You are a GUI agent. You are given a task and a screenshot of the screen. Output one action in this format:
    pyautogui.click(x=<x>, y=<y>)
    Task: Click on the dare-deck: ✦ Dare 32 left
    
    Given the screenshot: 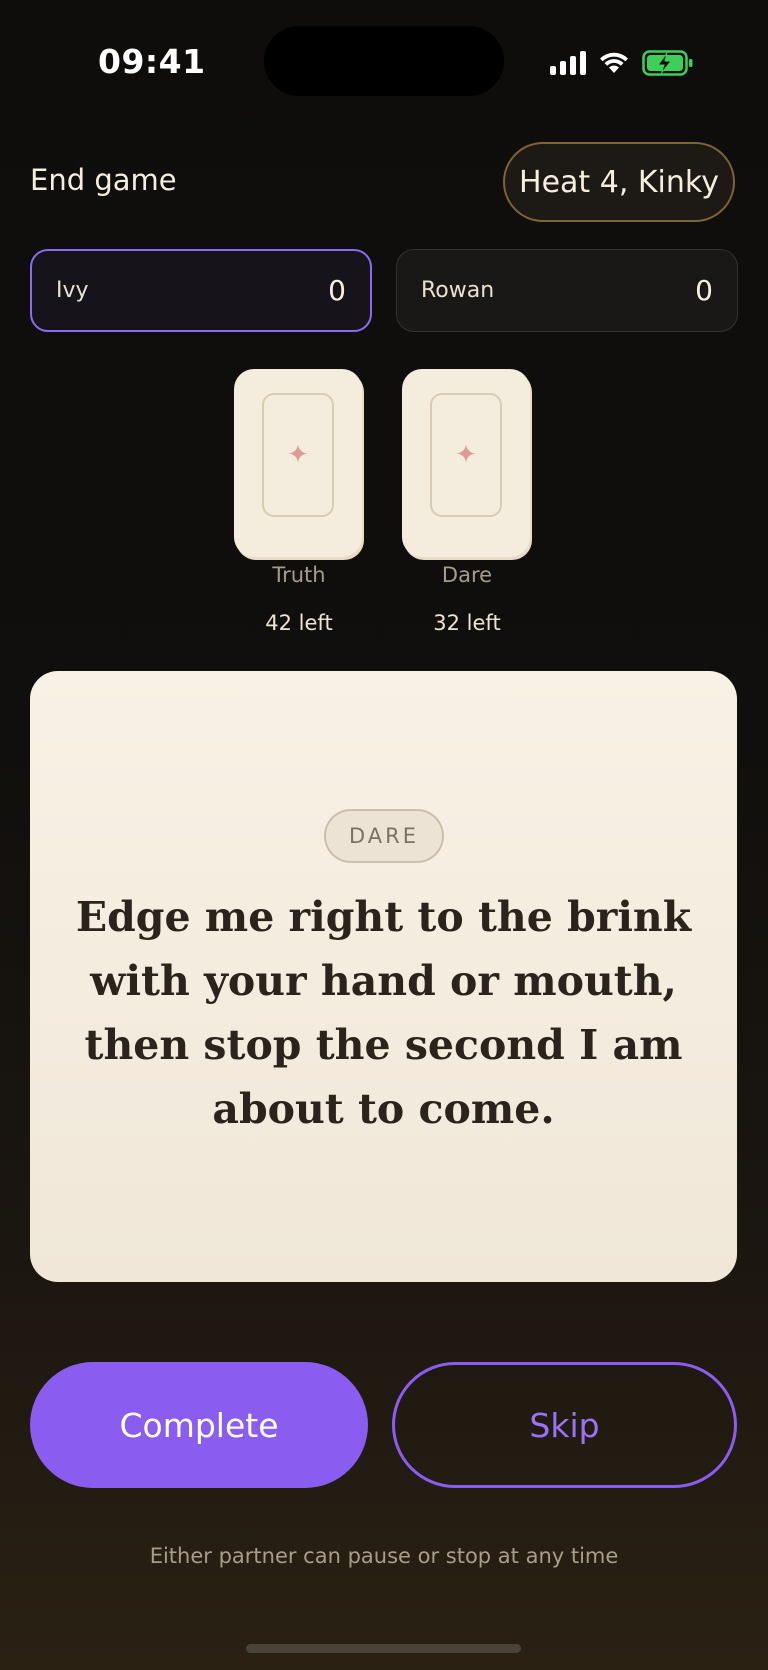 What is the action you would take?
    pyautogui.click(x=467, y=502)
    